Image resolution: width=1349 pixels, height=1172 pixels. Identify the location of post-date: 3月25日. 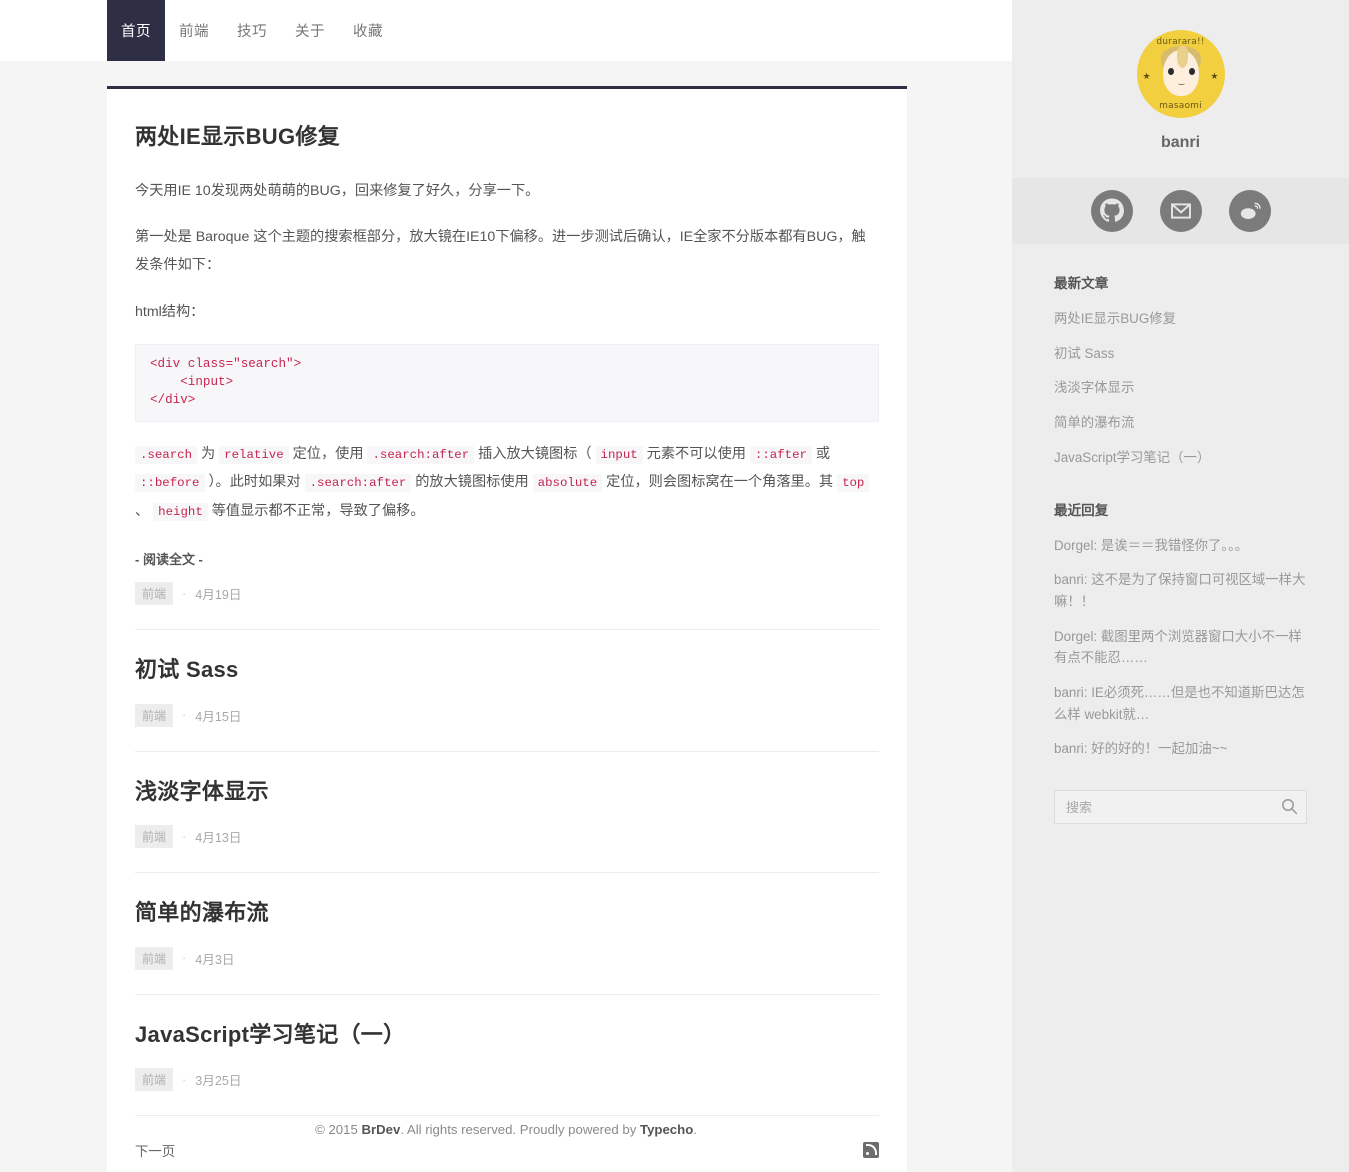
(218, 1081).